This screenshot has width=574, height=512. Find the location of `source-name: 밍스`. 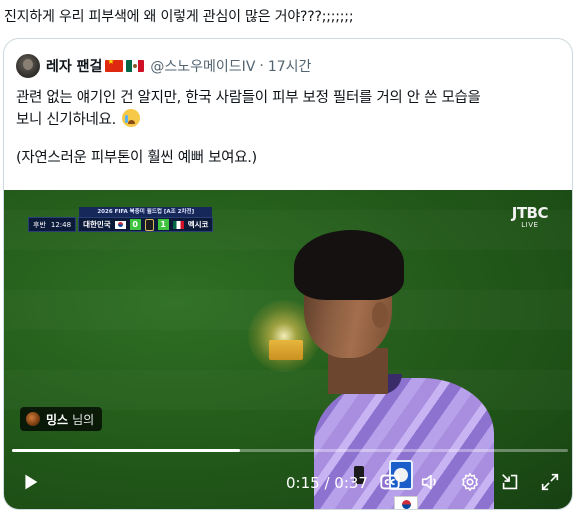

source-name: 밍스 is located at coordinates (57, 419).